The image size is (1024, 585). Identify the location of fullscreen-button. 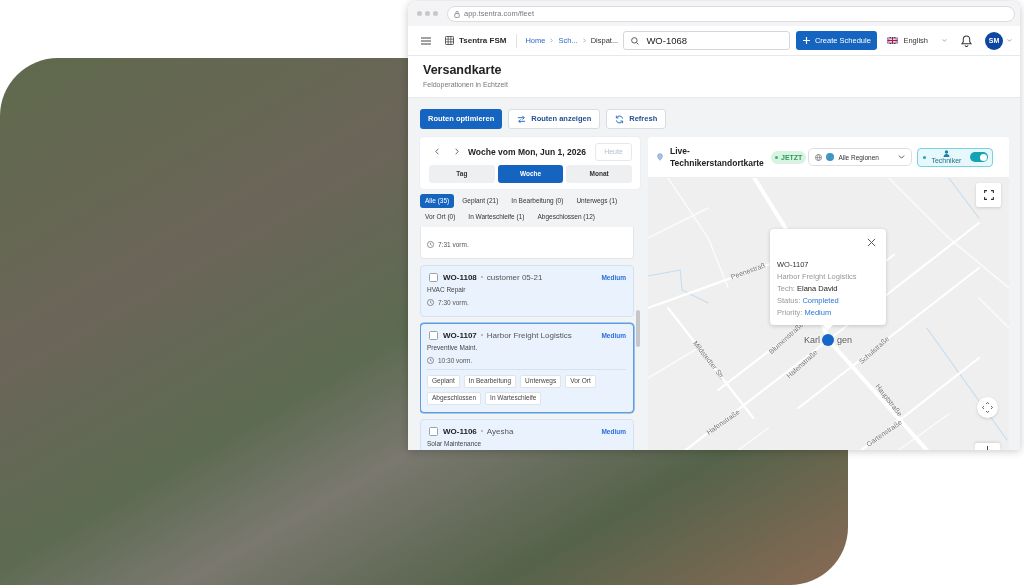
(988, 195).